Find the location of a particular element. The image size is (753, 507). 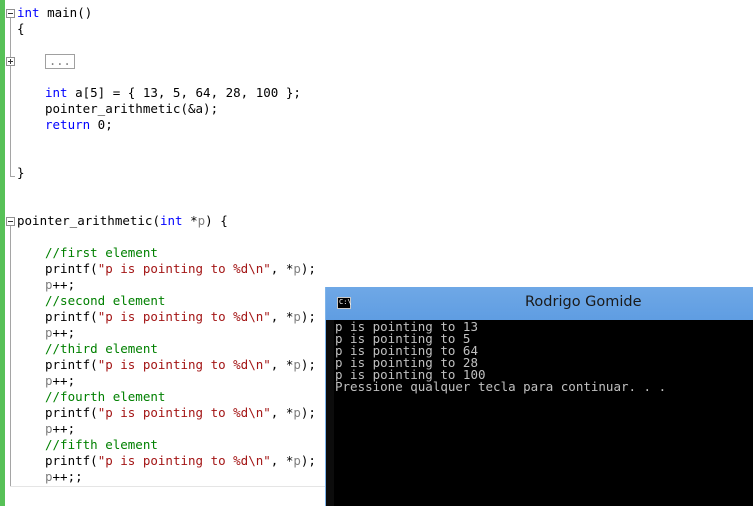

code-line-comment: //first element is located at coordinates (101, 253).